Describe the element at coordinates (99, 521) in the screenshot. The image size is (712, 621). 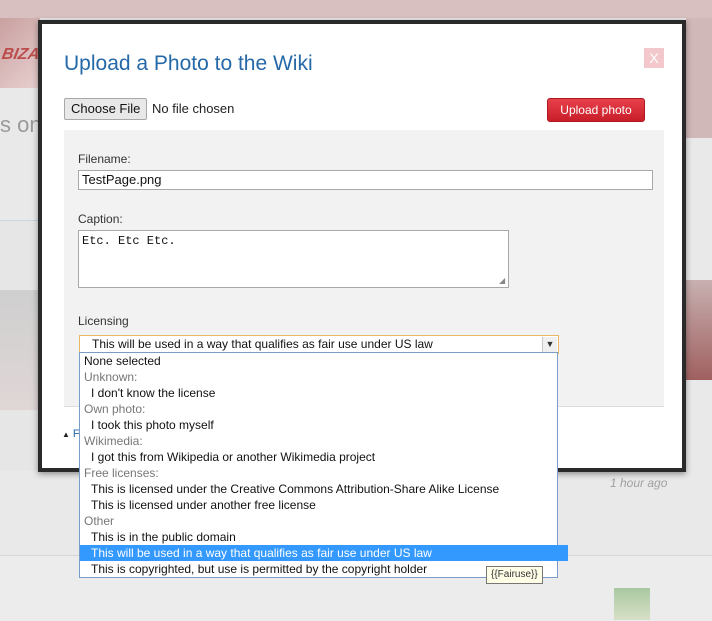
I see `dropdown-group-label: Other` at that location.